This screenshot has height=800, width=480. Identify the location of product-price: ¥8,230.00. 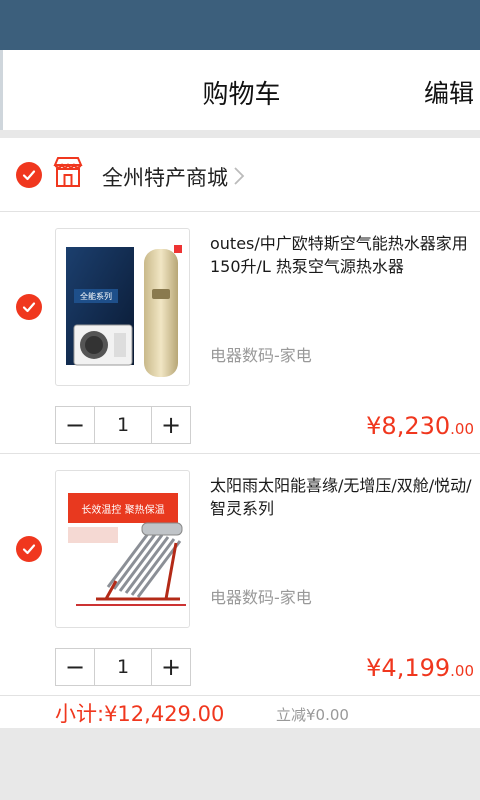
(420, 426).